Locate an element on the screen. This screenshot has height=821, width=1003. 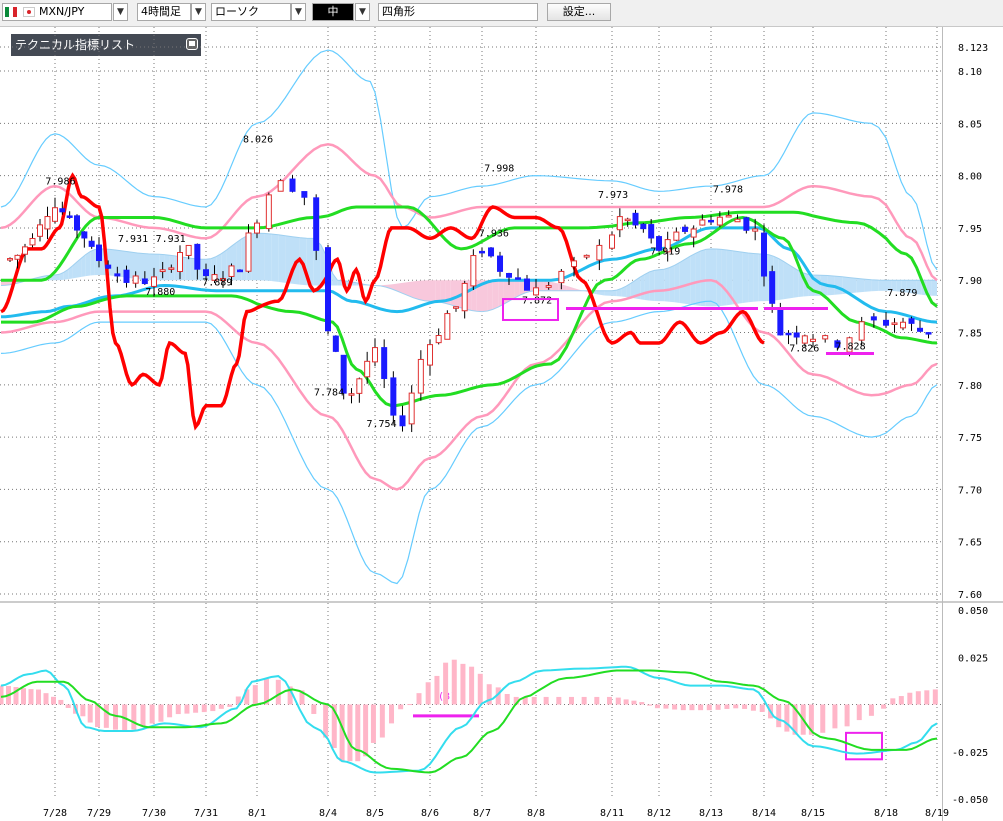
timeframe-dropdown-icon: ▼ is located at coordinates (198, 12).